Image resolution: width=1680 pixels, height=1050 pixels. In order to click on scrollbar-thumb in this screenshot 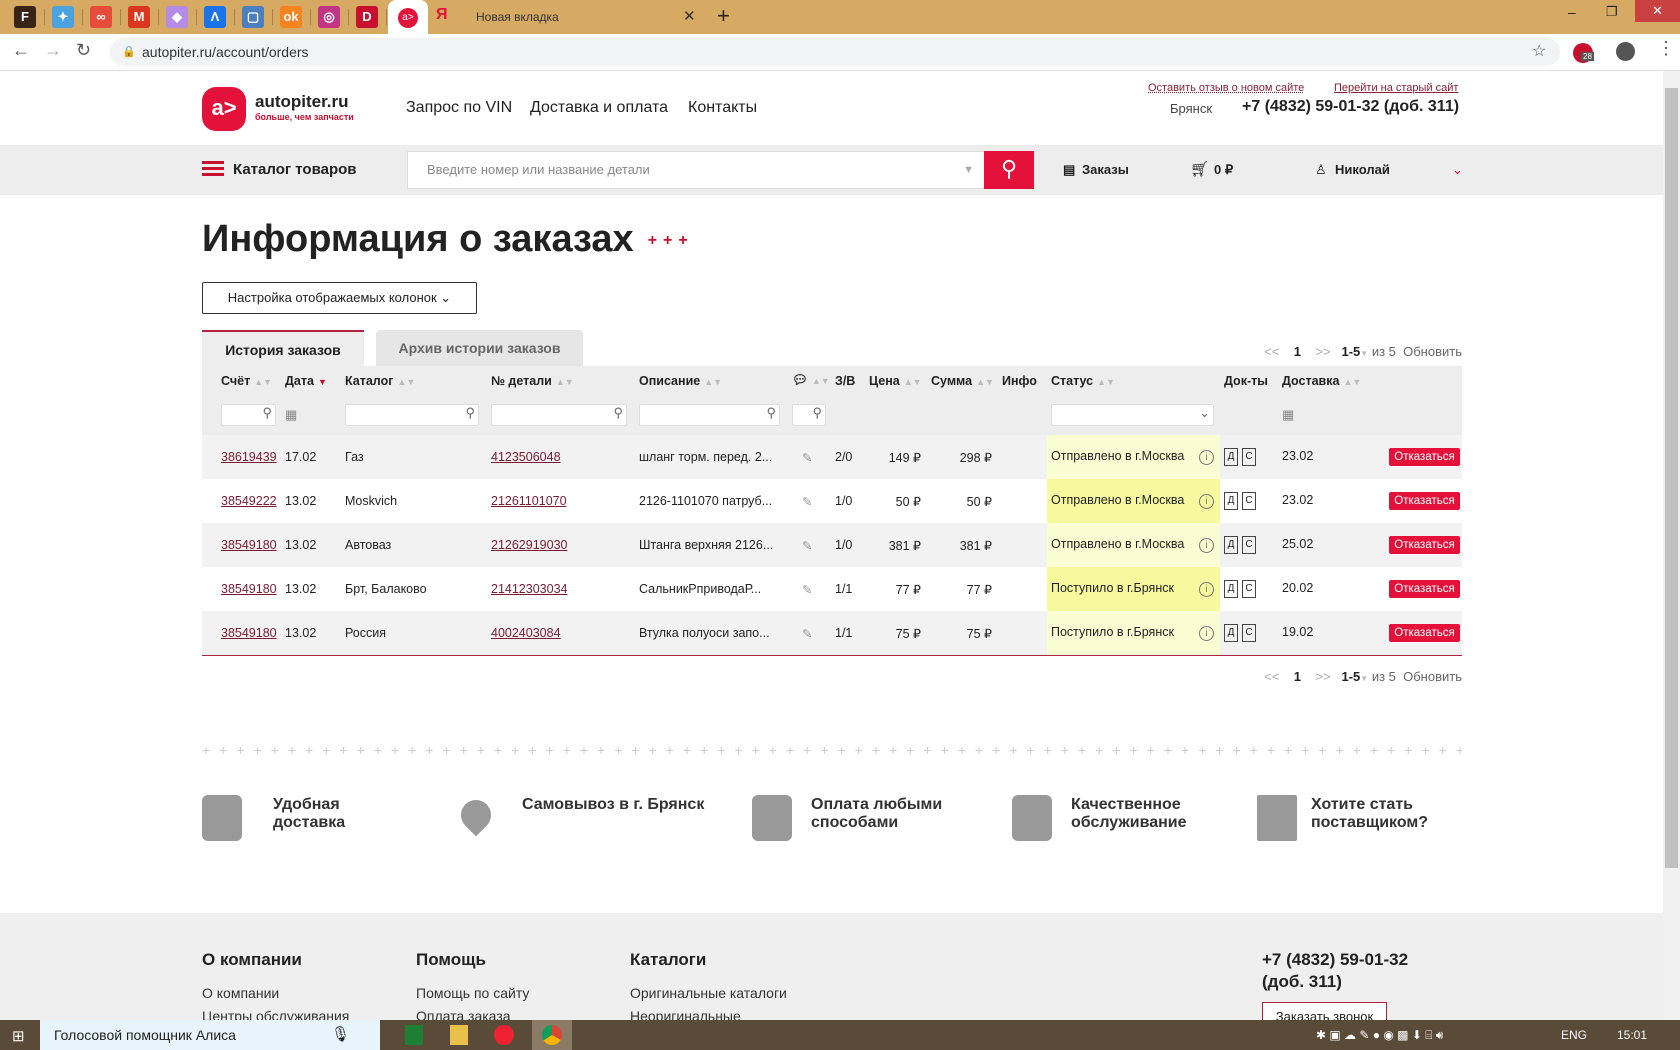, I will do `click(1671, 478)`.